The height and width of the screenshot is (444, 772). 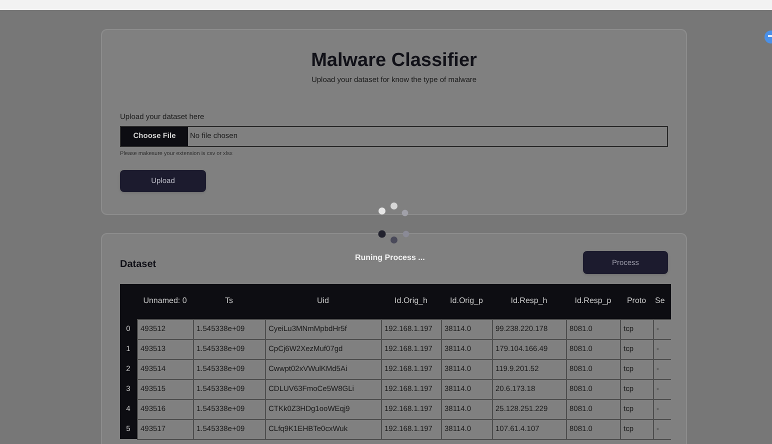 What do you see at coordinates (662, 301) in the screenshot?
I see `column-header: Se` at bounding box center [662, 301].